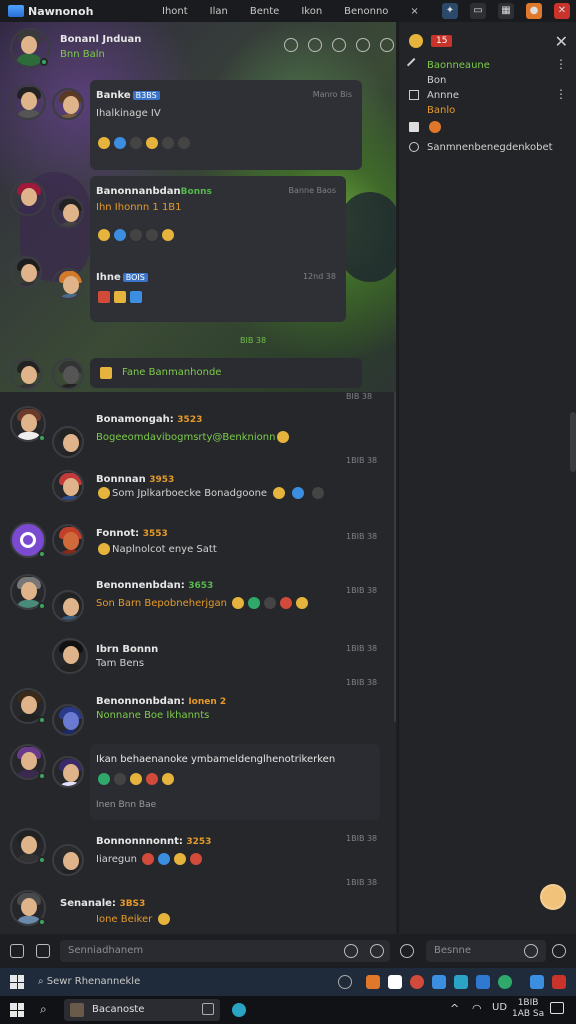  I want to click on menu-item-1: Ihont, so click(175, 11).